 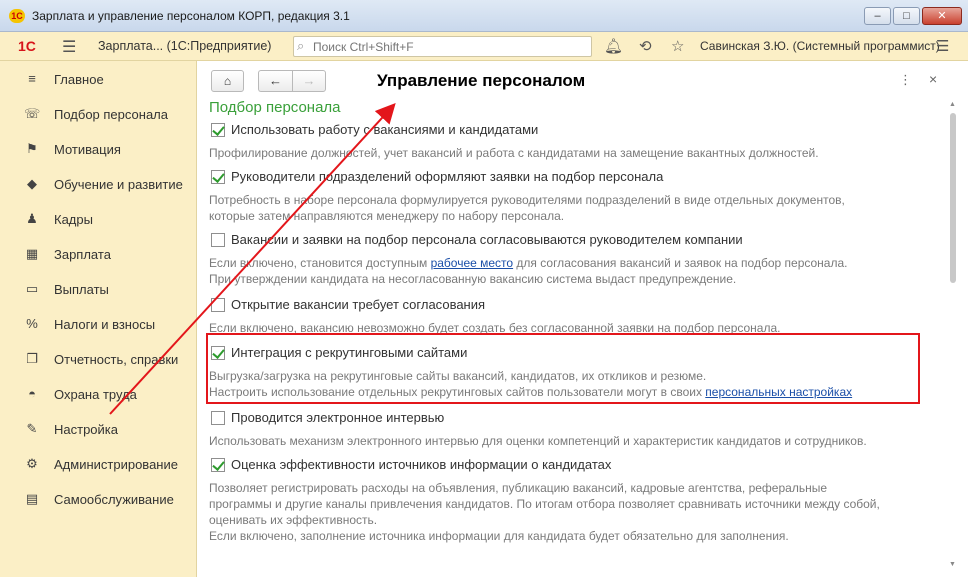 I want to click on sidebar-item-label: Подбор персонала, so click(x=111, y=114).